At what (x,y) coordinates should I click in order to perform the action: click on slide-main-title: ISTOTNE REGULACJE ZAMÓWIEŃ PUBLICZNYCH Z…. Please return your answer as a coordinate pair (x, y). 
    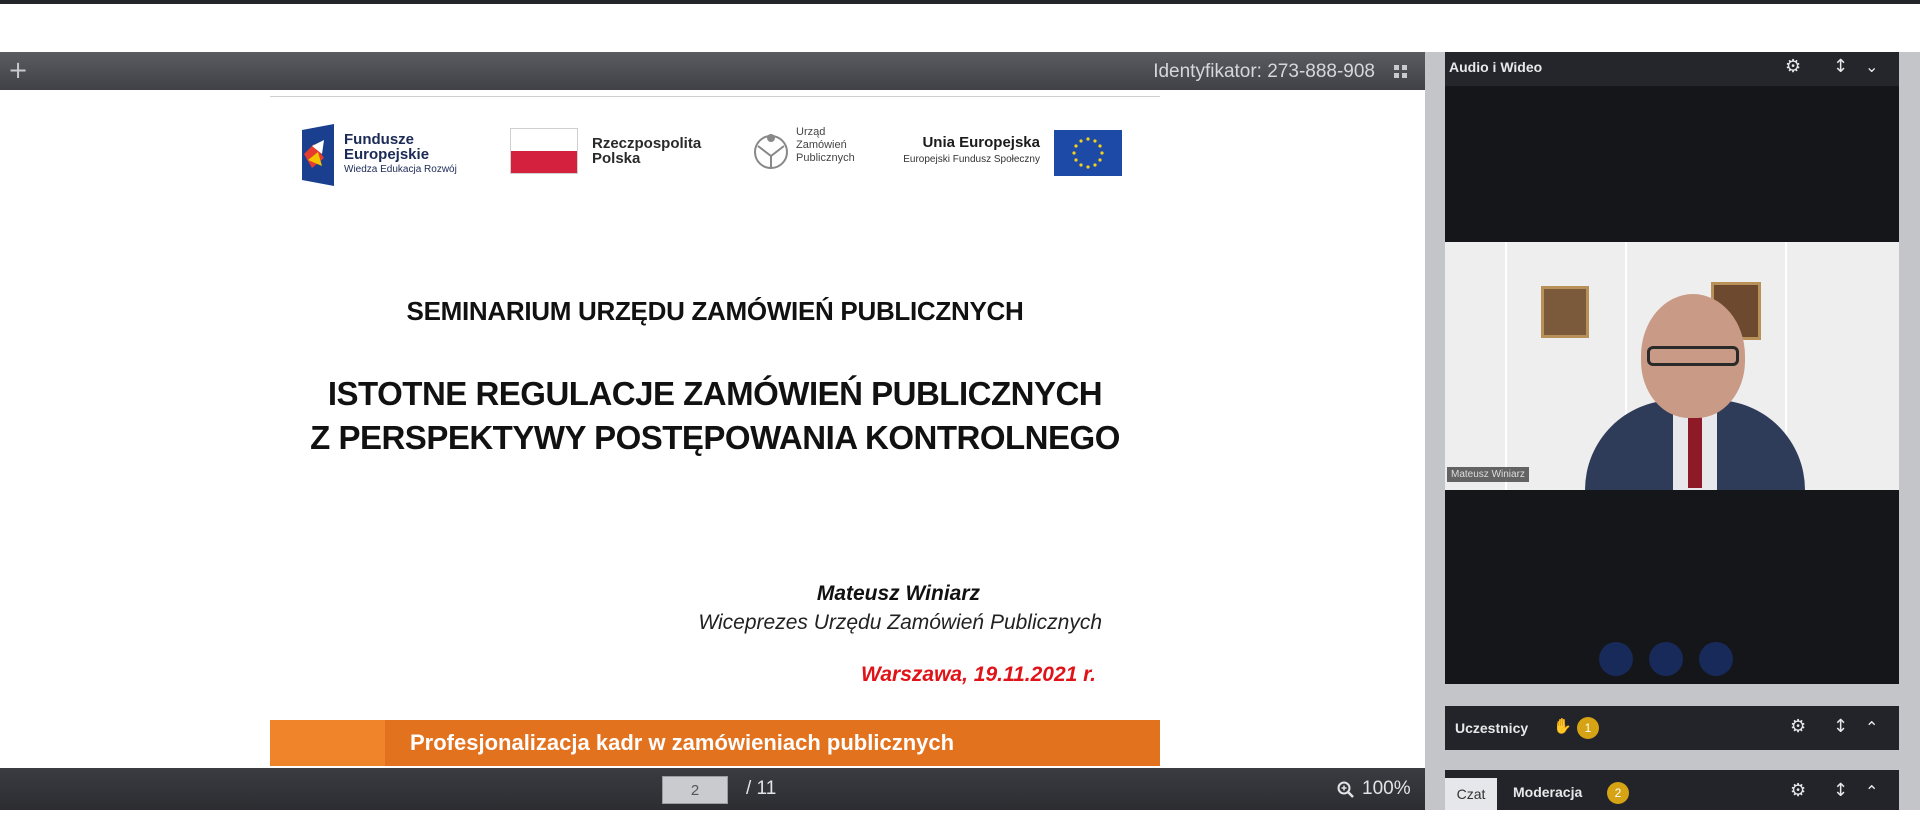
    Looking at the image, I should click on (715, 415).